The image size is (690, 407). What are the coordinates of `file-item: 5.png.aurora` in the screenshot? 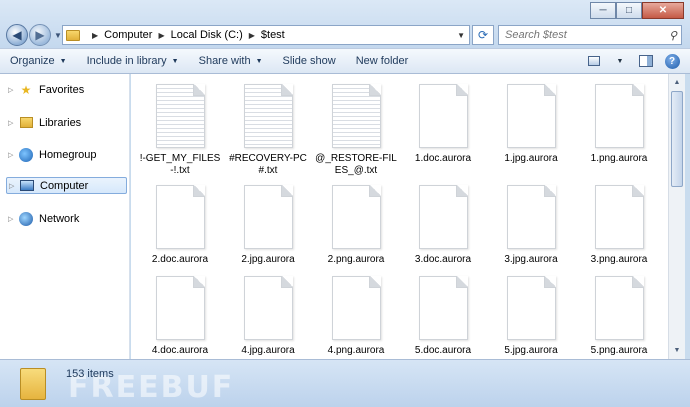 It's located at (619, 316).